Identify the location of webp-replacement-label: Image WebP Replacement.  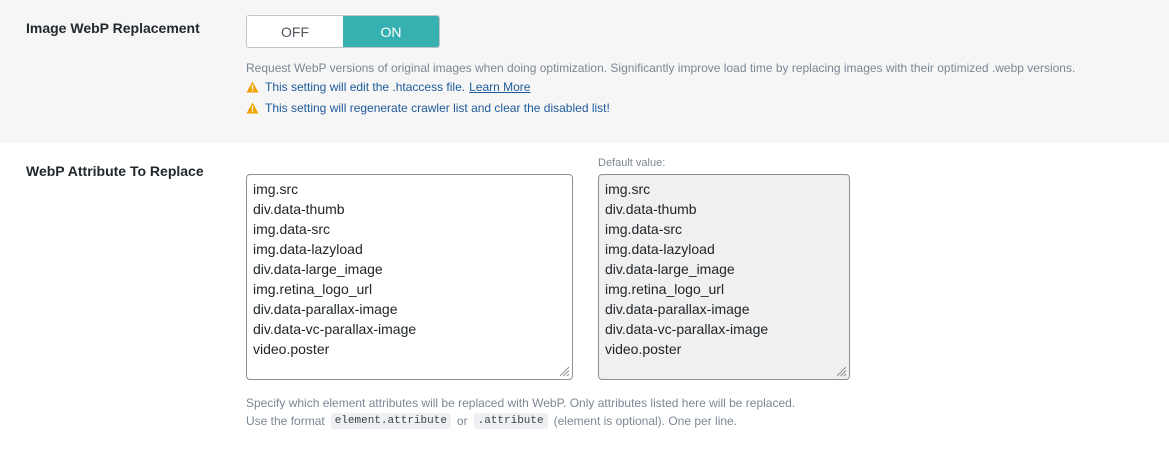
(113, 28).